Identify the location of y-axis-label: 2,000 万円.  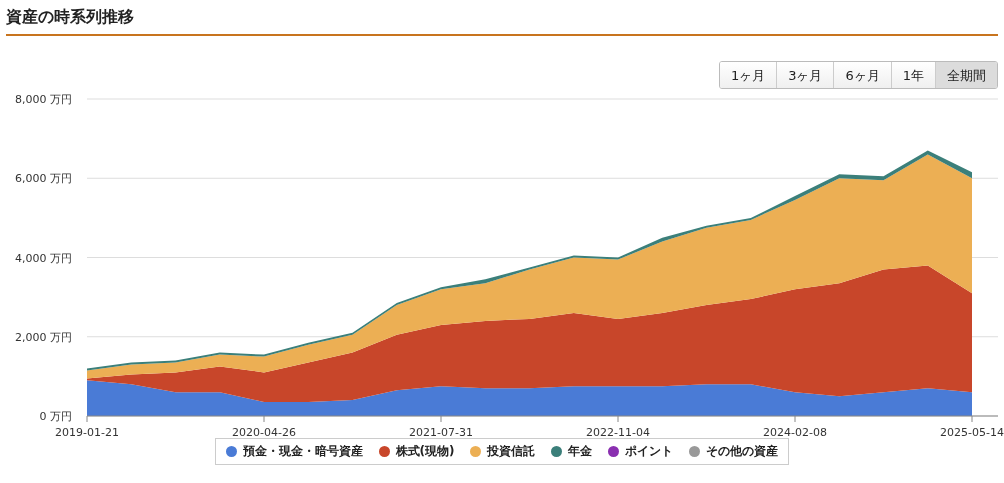
(43, 337).